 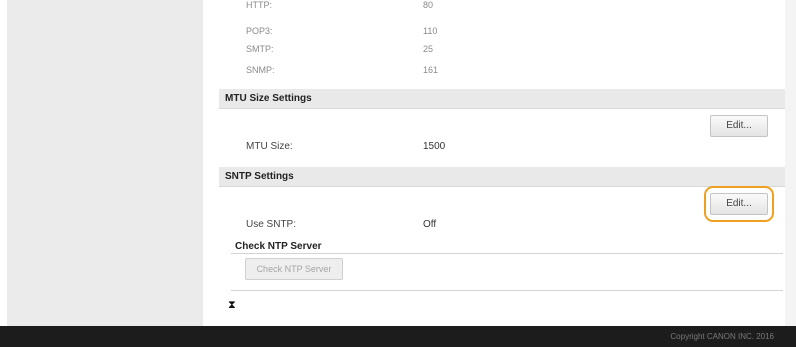 What do you see at coordinates (428, 49) in the screenshot?
I see `smtp-port-value: 25` at bounding box center [428, 49].